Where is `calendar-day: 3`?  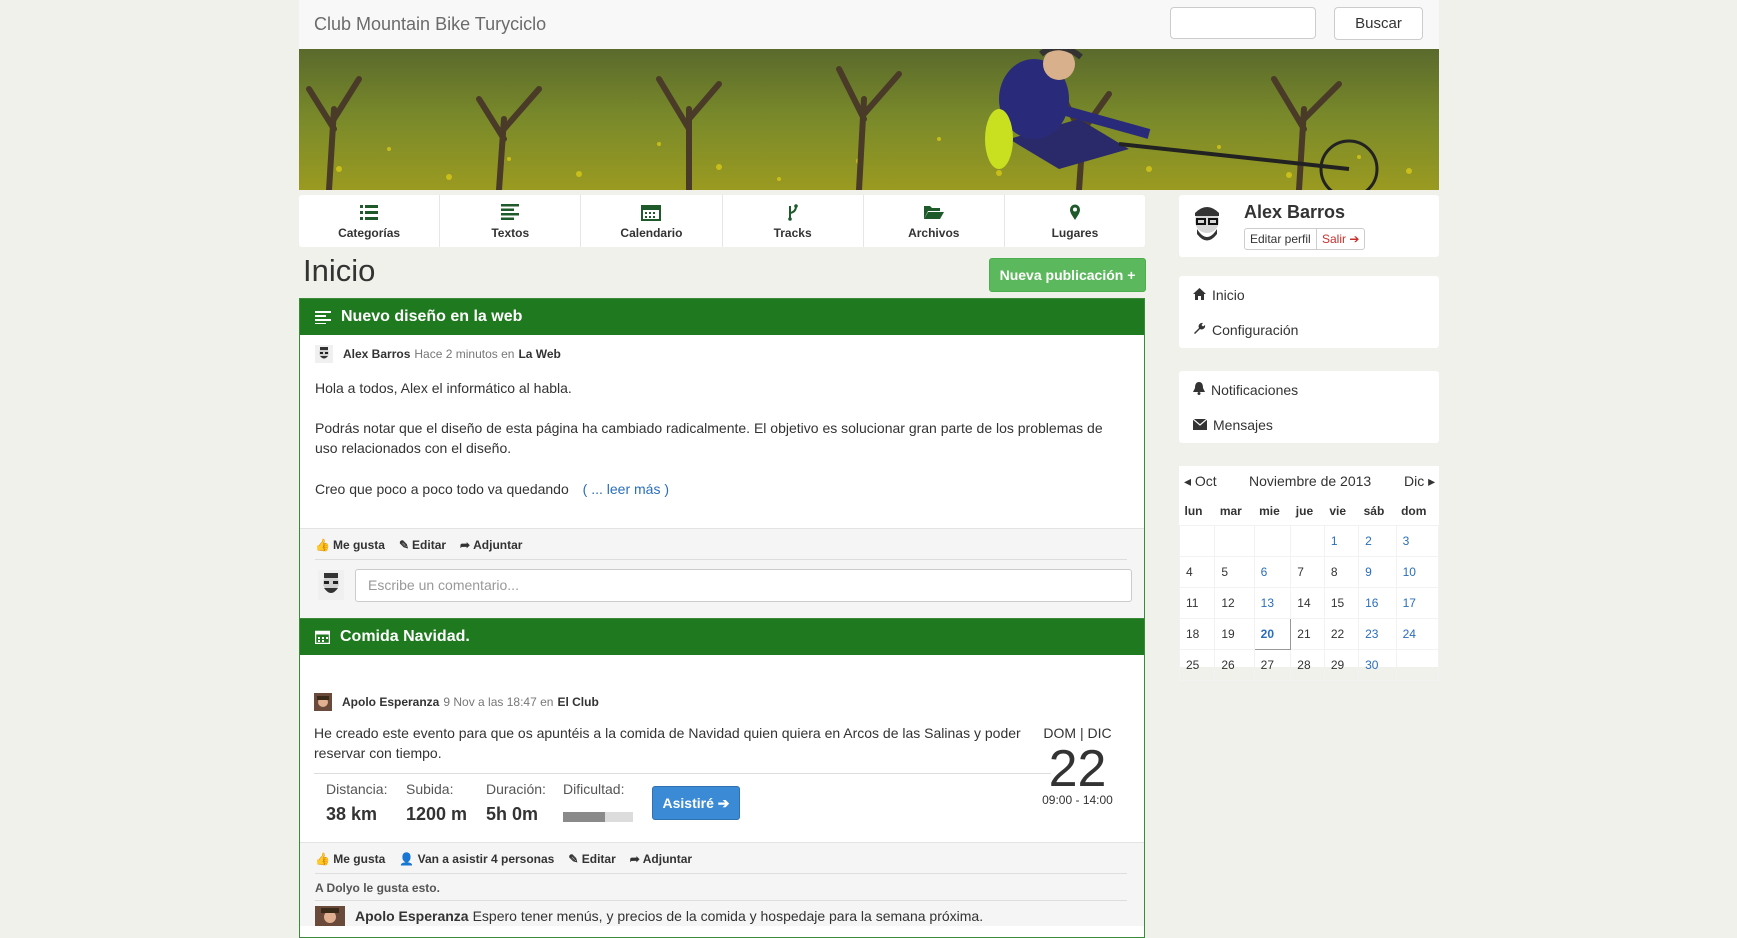 calendar-day: 3 is located at coordinates (1417, 541).